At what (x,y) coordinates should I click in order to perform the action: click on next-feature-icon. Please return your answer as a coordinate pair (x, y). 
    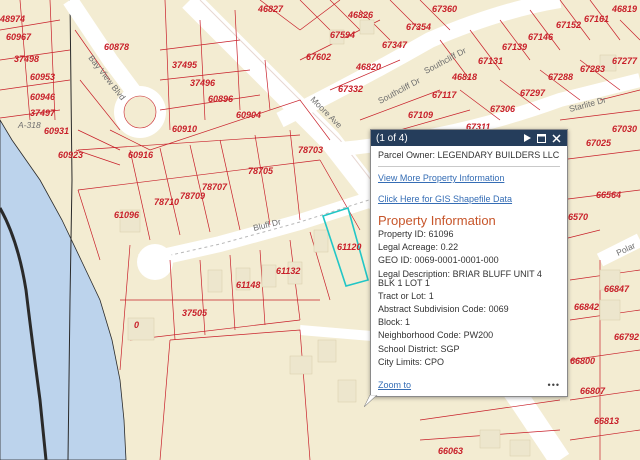
    Looking at the image, I should click on (526, 138).